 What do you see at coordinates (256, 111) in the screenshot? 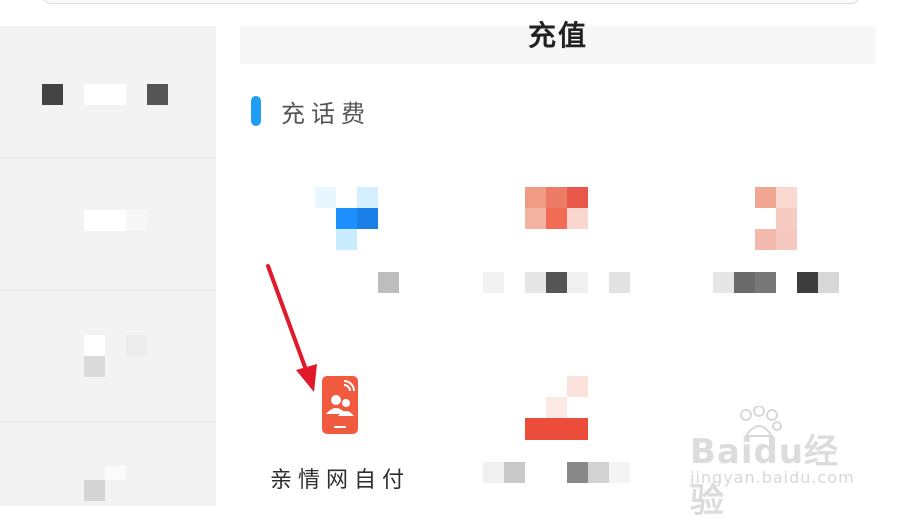
I see `section-accent-bar` at bounding box center [256, 111].